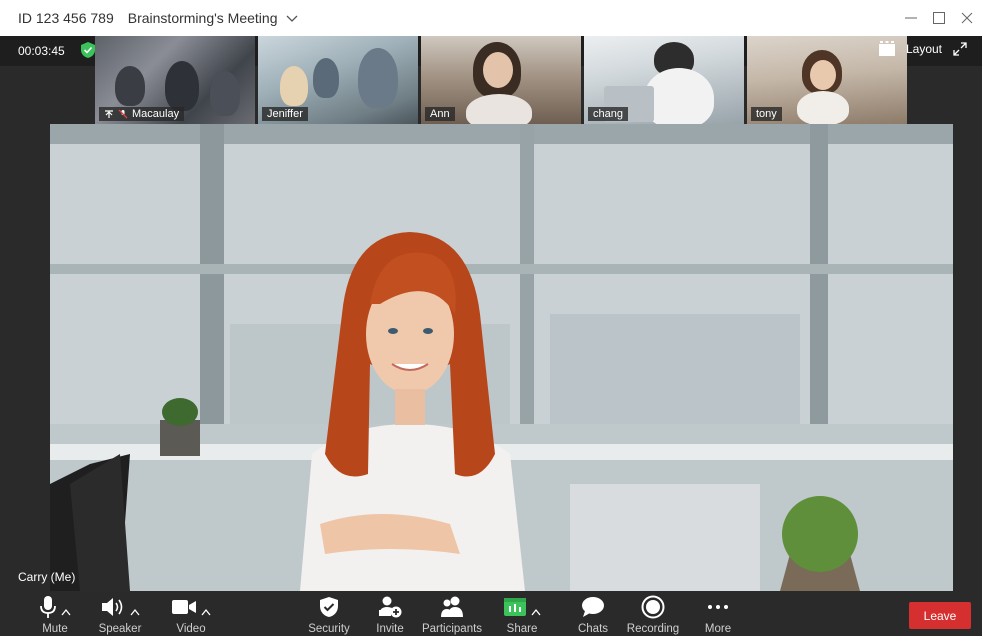  What do you see at coordinates (491, 18) in the screenshot?
I see `title-bar: ID 123 456 789 Brainstorming's Meeting` at bounding box center [491, 18].